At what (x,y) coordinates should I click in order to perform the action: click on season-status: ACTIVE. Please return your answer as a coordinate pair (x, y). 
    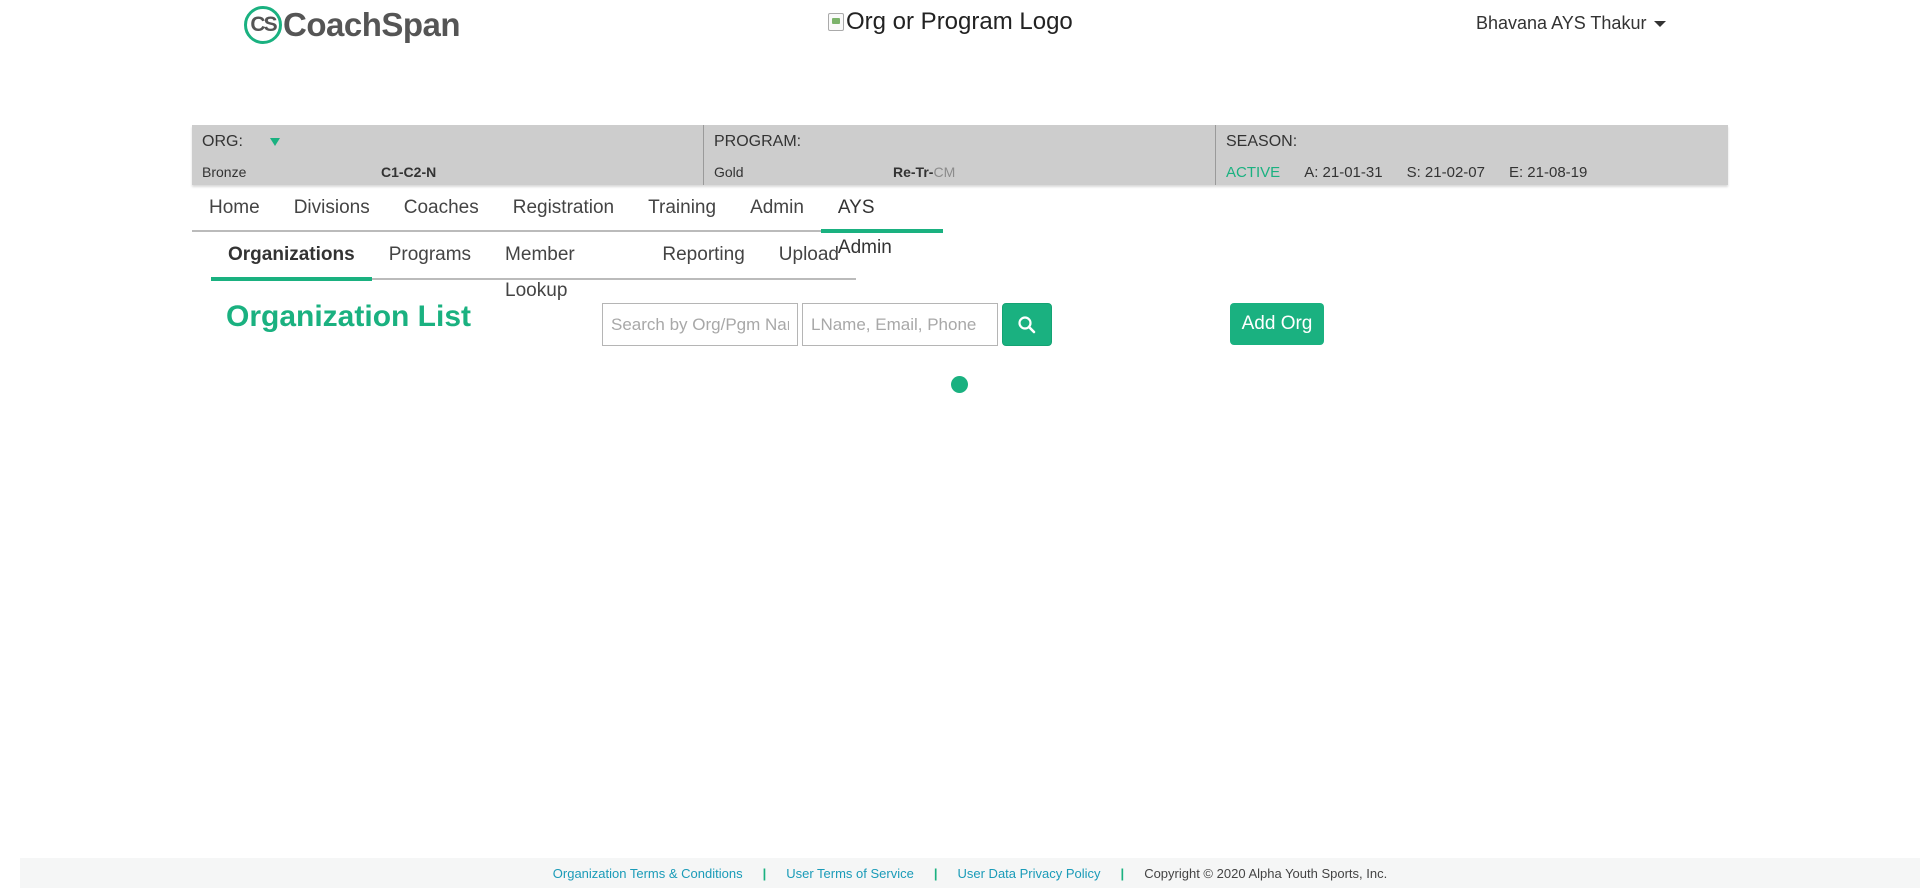
    Looking at the image, I should click on (1253, 172).